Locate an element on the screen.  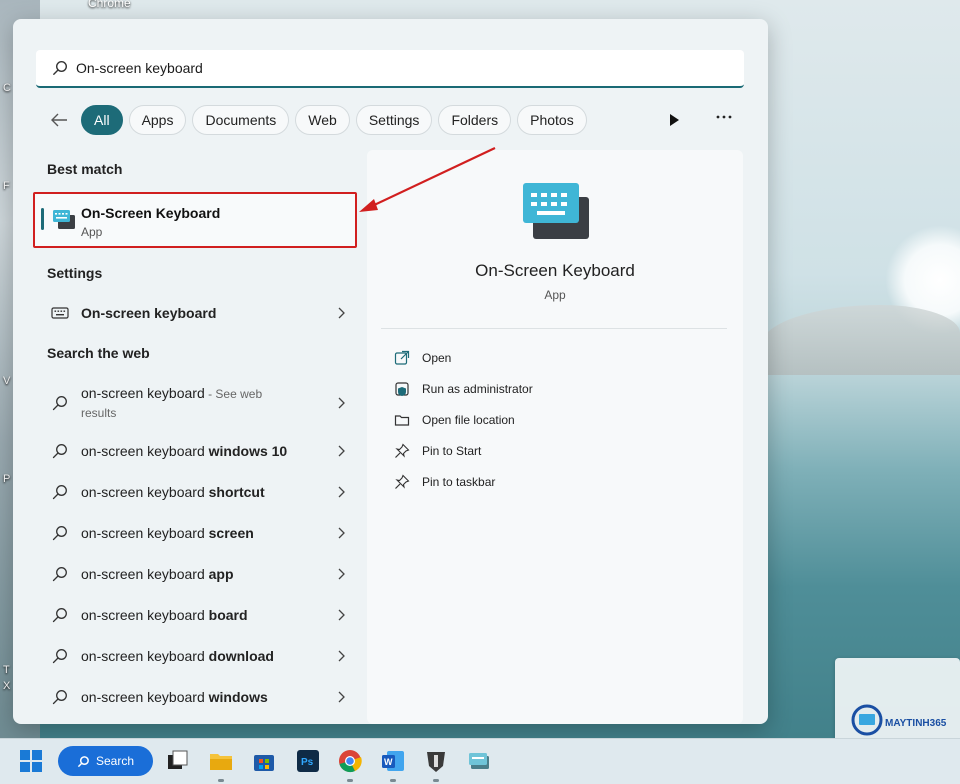
microsoft-store-icon is located at coordinates (264, 761).